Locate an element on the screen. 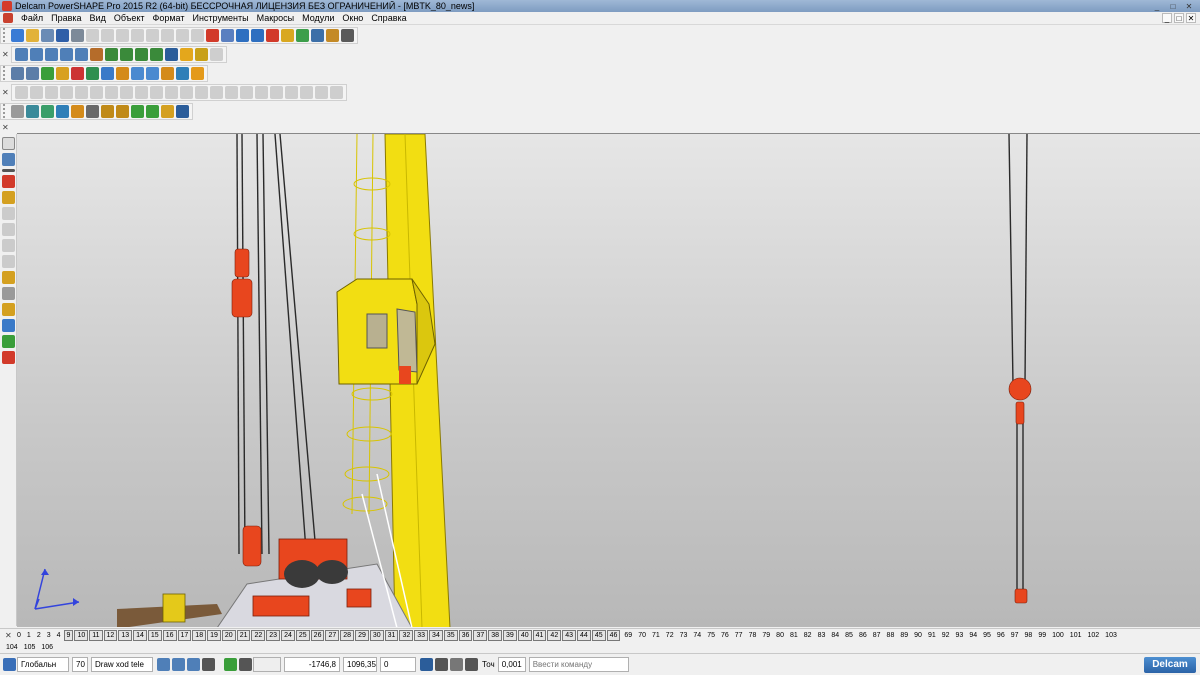 This screenshot has height=675, width=1200. curve-tool-icon is located at coordinates (8, 197).